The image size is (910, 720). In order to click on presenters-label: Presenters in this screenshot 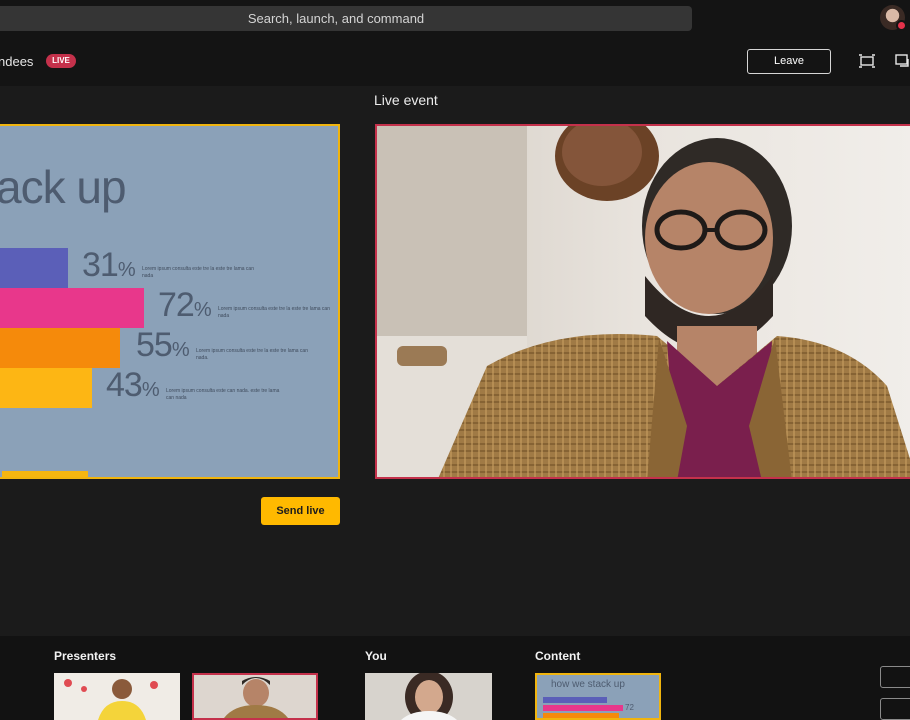, I will do `click(85, 656)`.